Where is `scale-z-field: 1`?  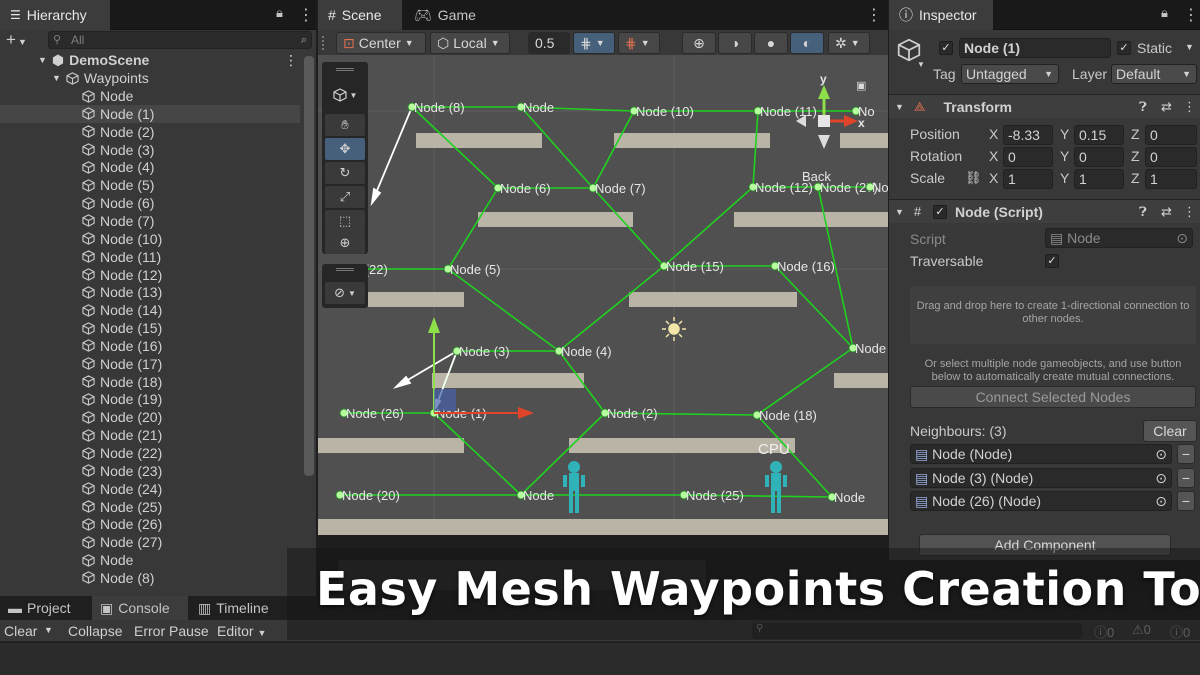 scale-z-field: 1 is located at coordinates (1171, 179).